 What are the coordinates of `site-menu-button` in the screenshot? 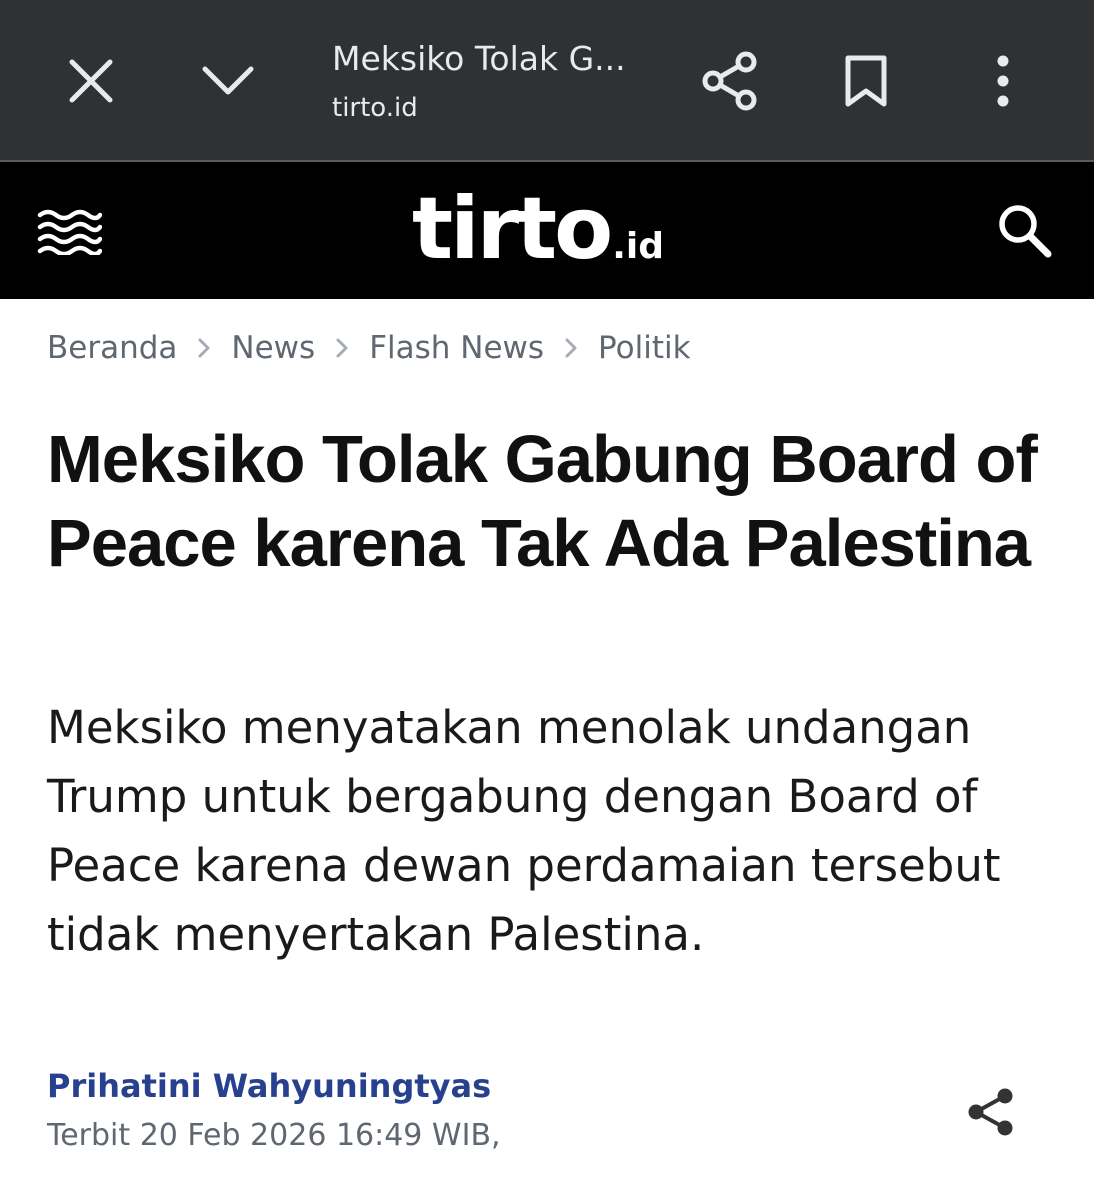 It's located at (69, 232).